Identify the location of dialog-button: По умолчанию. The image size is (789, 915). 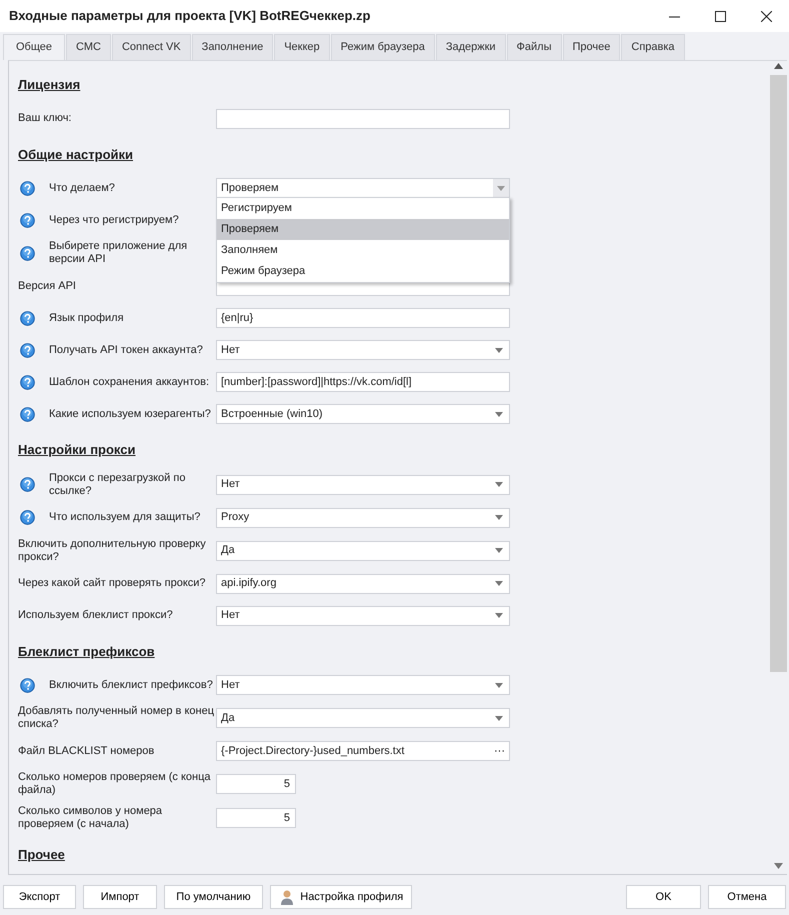
(213, 897).